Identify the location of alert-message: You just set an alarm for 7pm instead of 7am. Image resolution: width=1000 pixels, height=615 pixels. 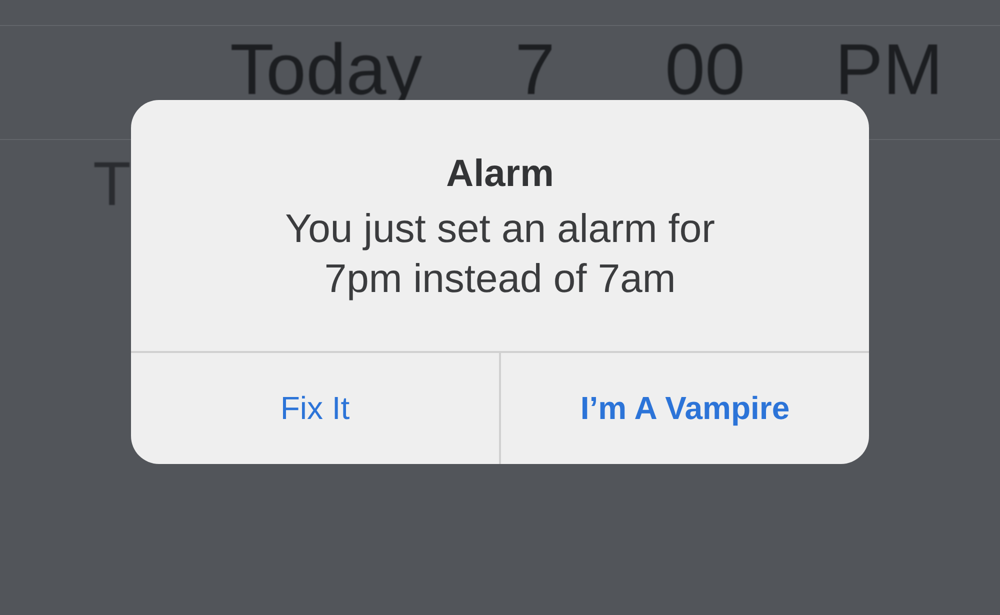
(500, 254).